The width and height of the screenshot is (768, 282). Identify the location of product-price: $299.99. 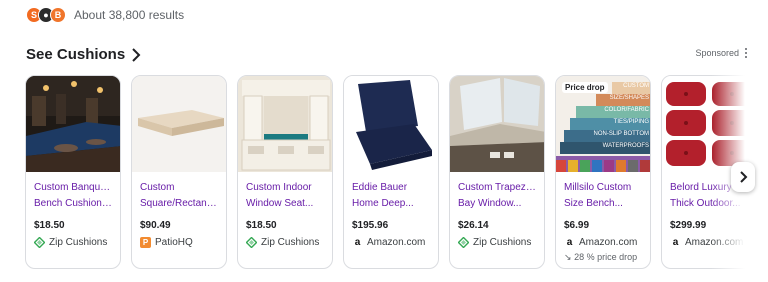
(688, 225).